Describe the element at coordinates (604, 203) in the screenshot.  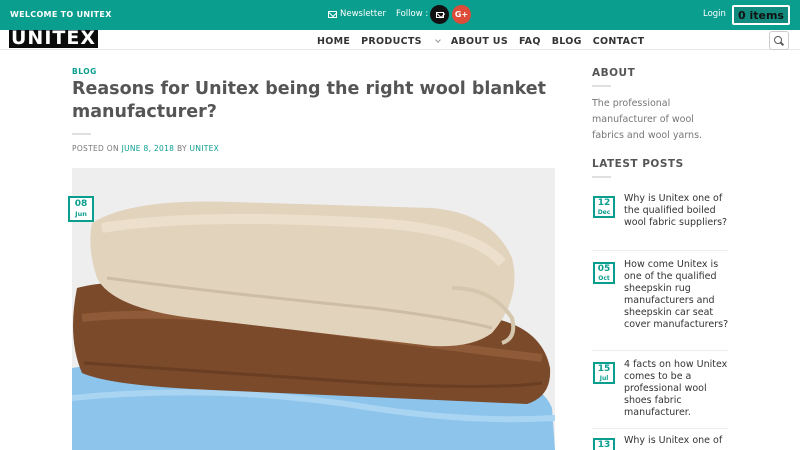
I see `post-day: 12` at that location.